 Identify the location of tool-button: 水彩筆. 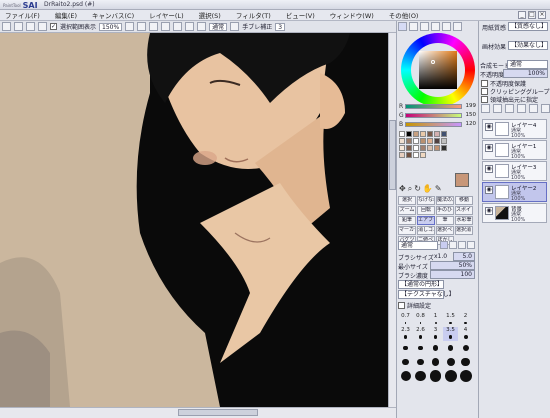
(464, 220).